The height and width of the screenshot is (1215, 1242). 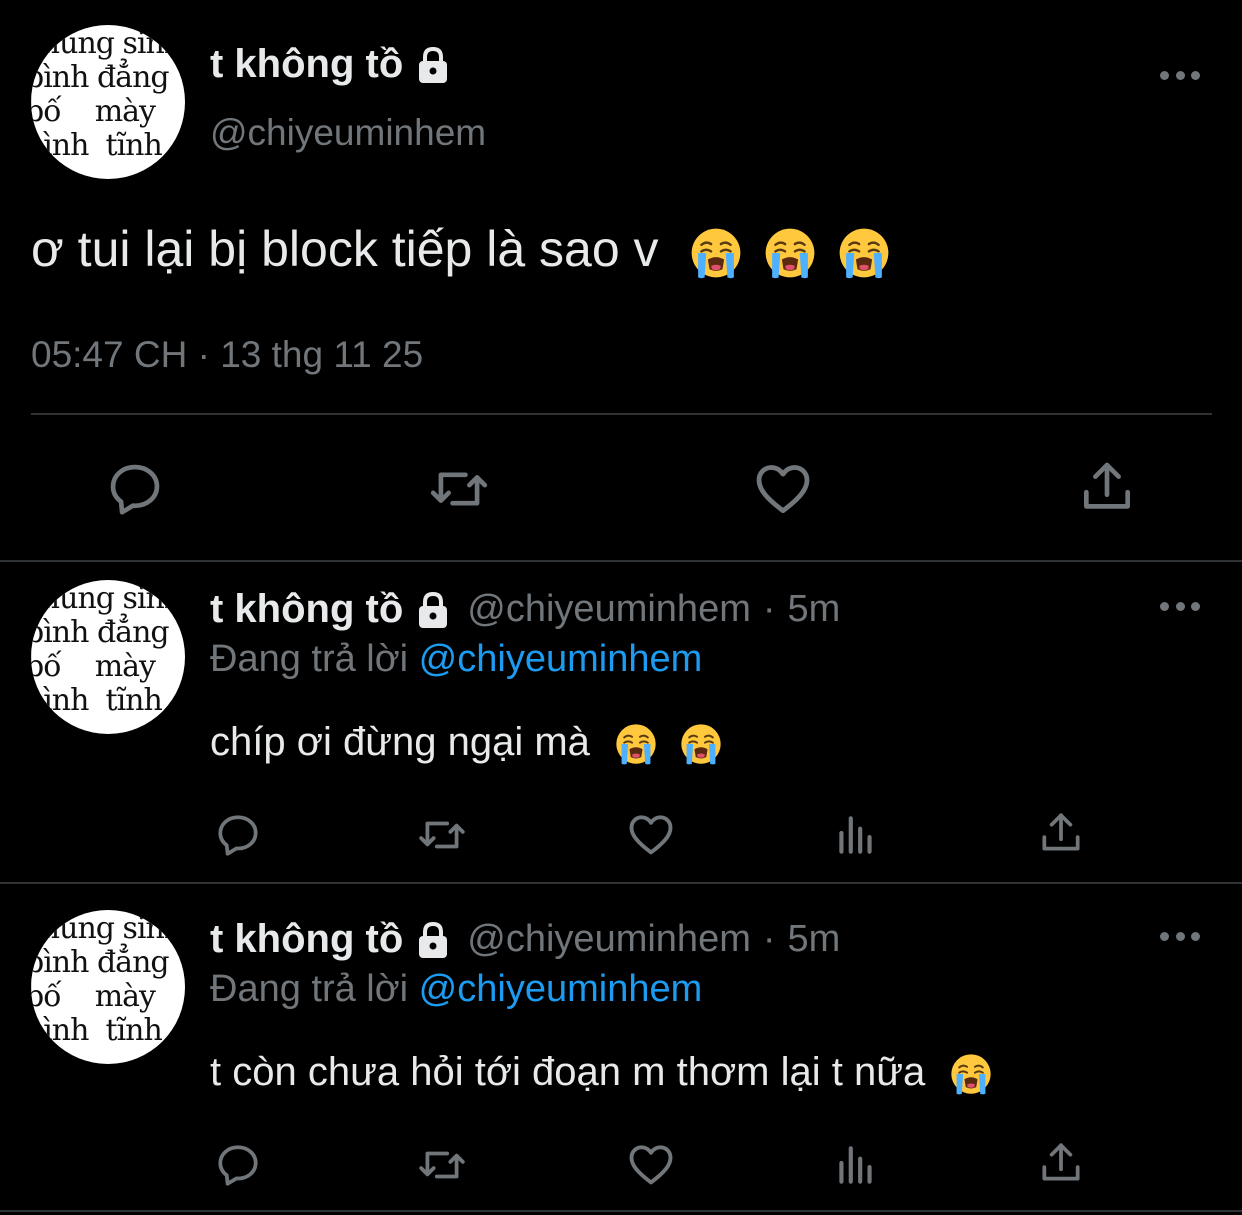 I want to click on tweet-text-content: ơ tui lại bị block tiếp là sao v, so click(x=345, y=249).